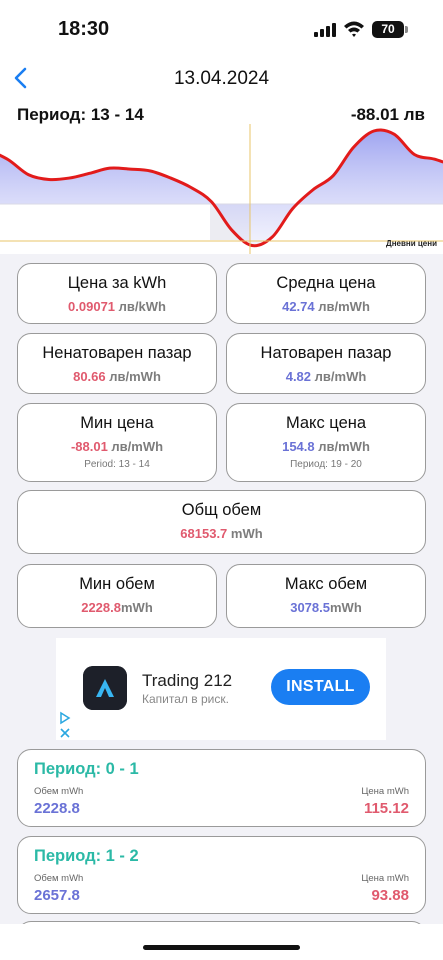 The width and height of the screenshot is (443, 960). I want to click on unloaded-market-card: Ненатоварен пазар 80.66 лв/mWh, so click(117, 363).